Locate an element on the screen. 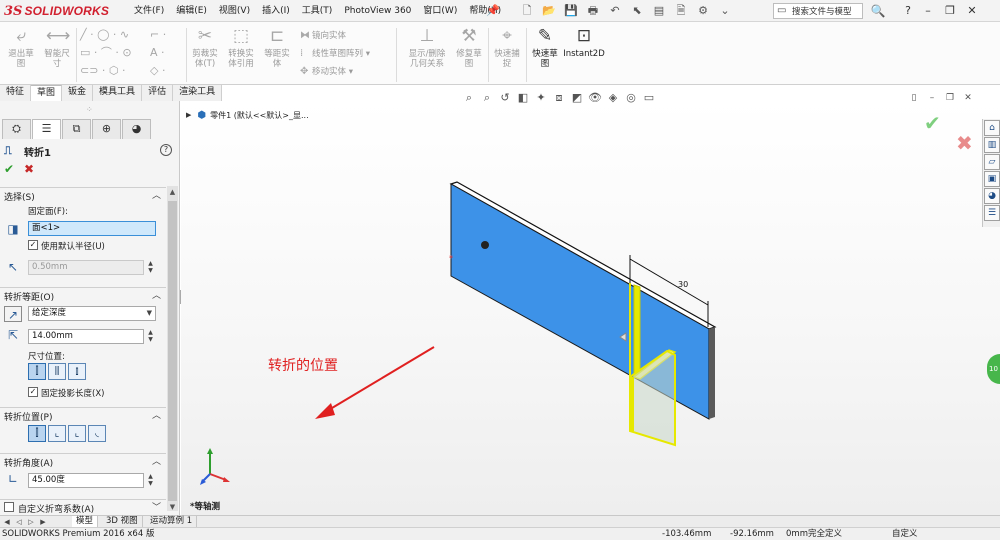  ok-button: ✔ is located at coordinates (9, 169).